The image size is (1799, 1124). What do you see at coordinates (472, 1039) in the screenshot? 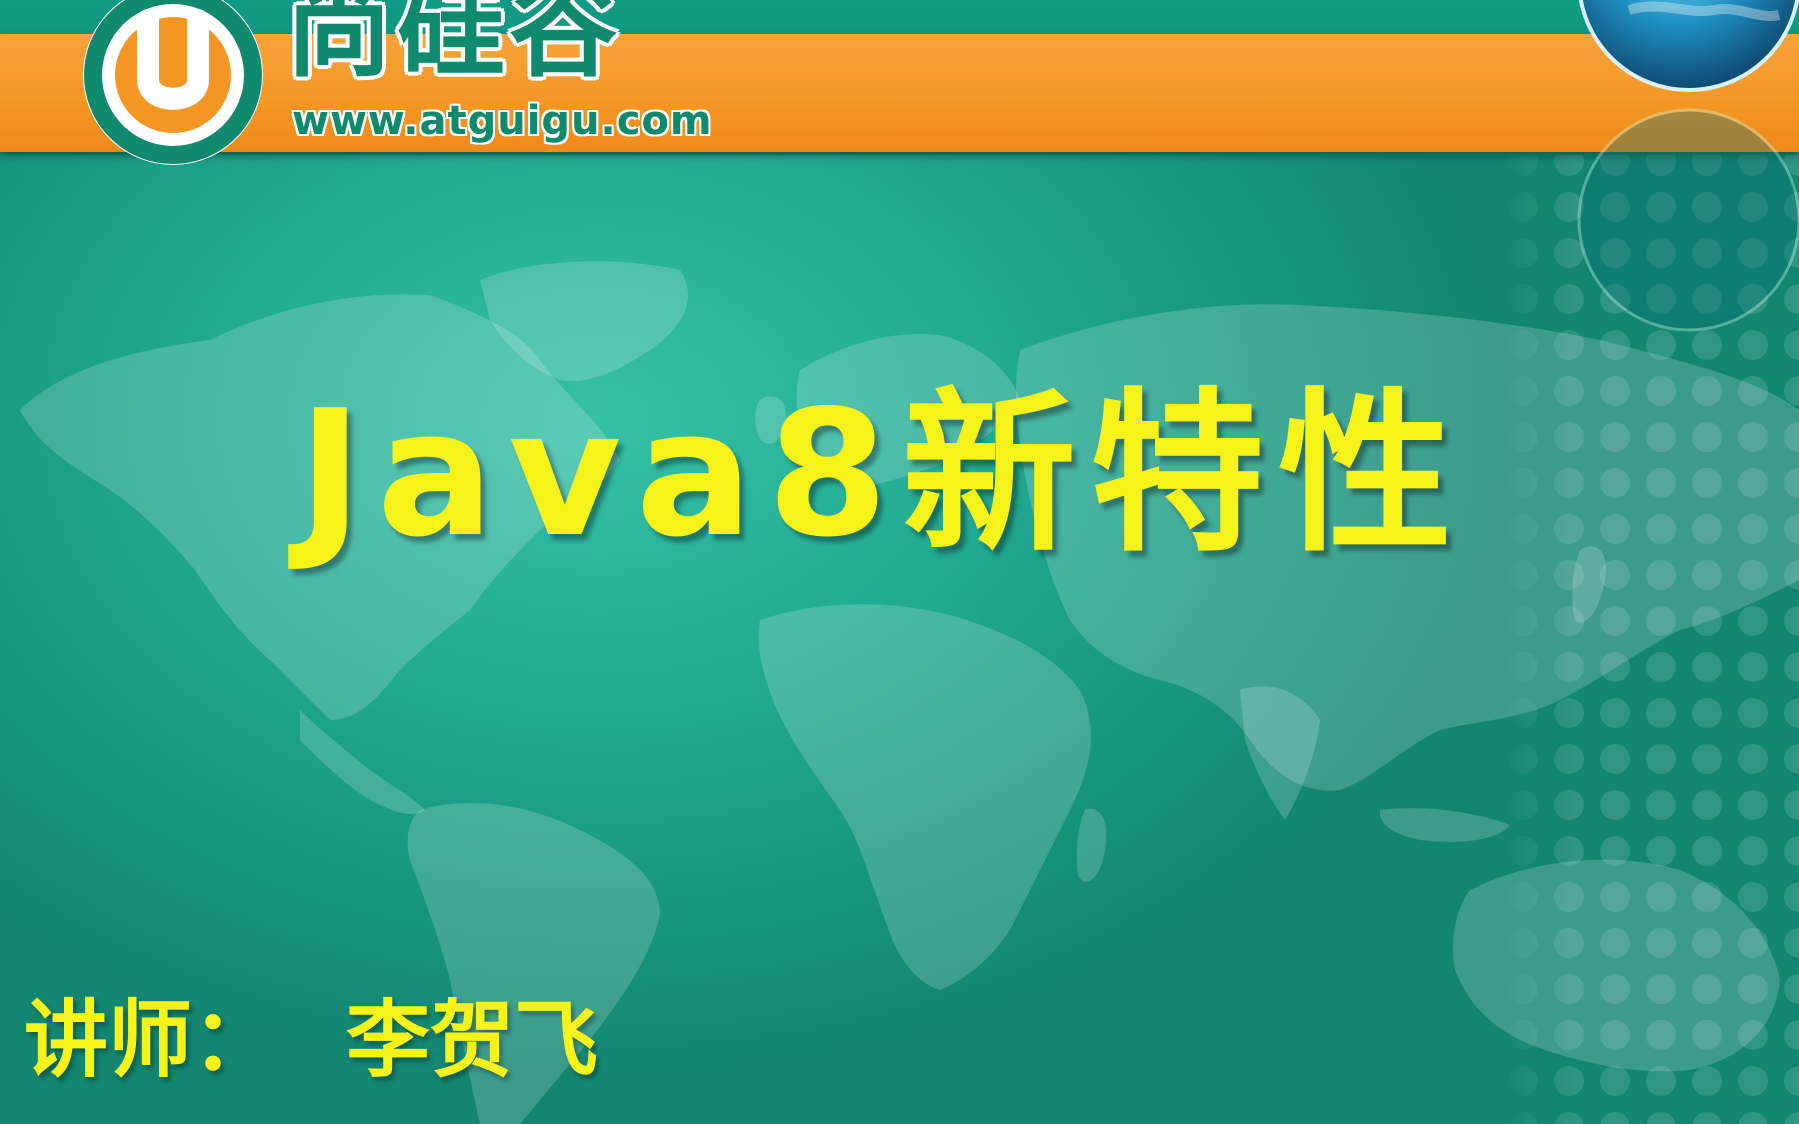
I see `instructor-name: 李贺飞` at bounding box center [472, 1039].